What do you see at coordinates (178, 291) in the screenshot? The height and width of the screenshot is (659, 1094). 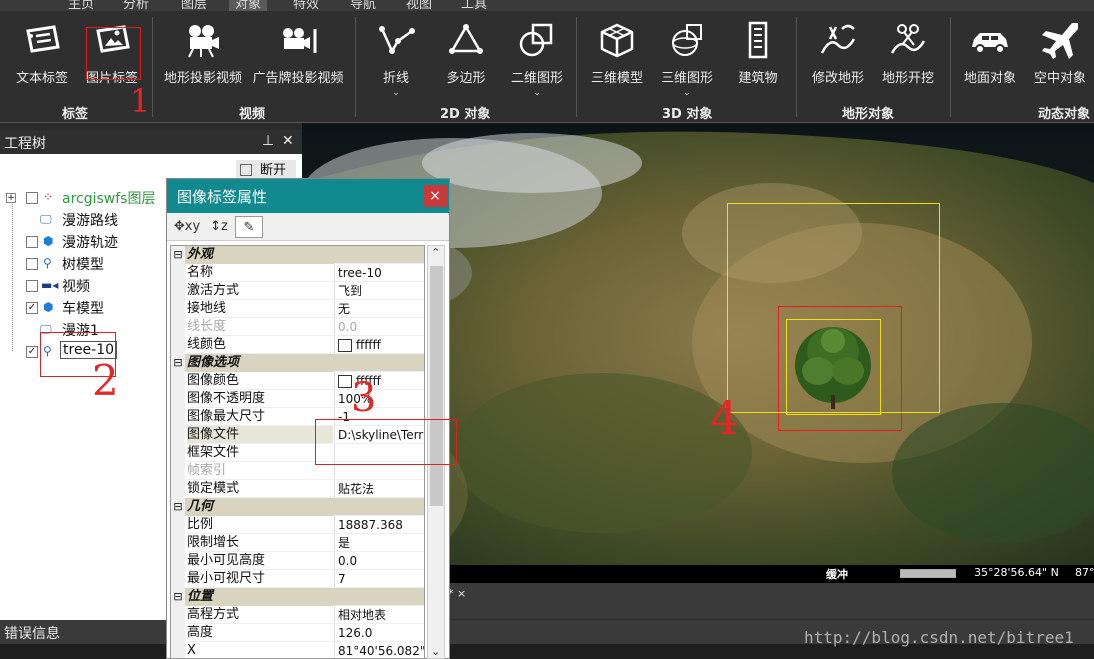 I see `row-gutter` at bounding box center [178, 291].